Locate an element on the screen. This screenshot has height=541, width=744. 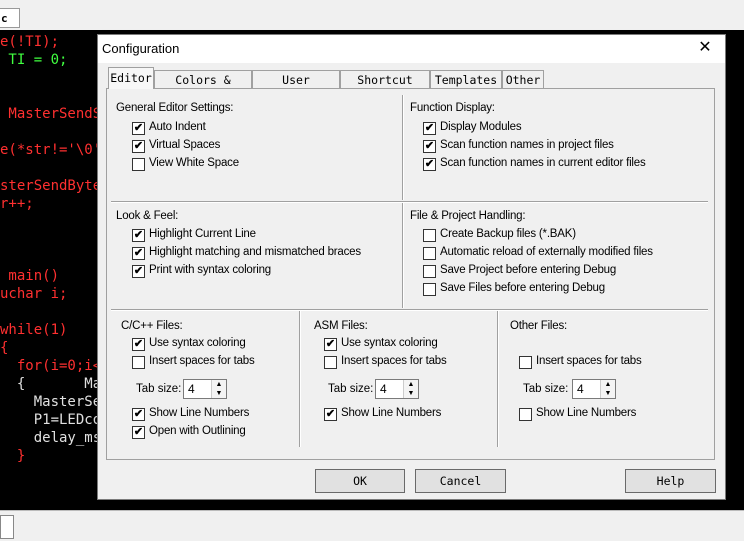
checkbox-label: Scan function names in project files is located at coordinates (527, 145).